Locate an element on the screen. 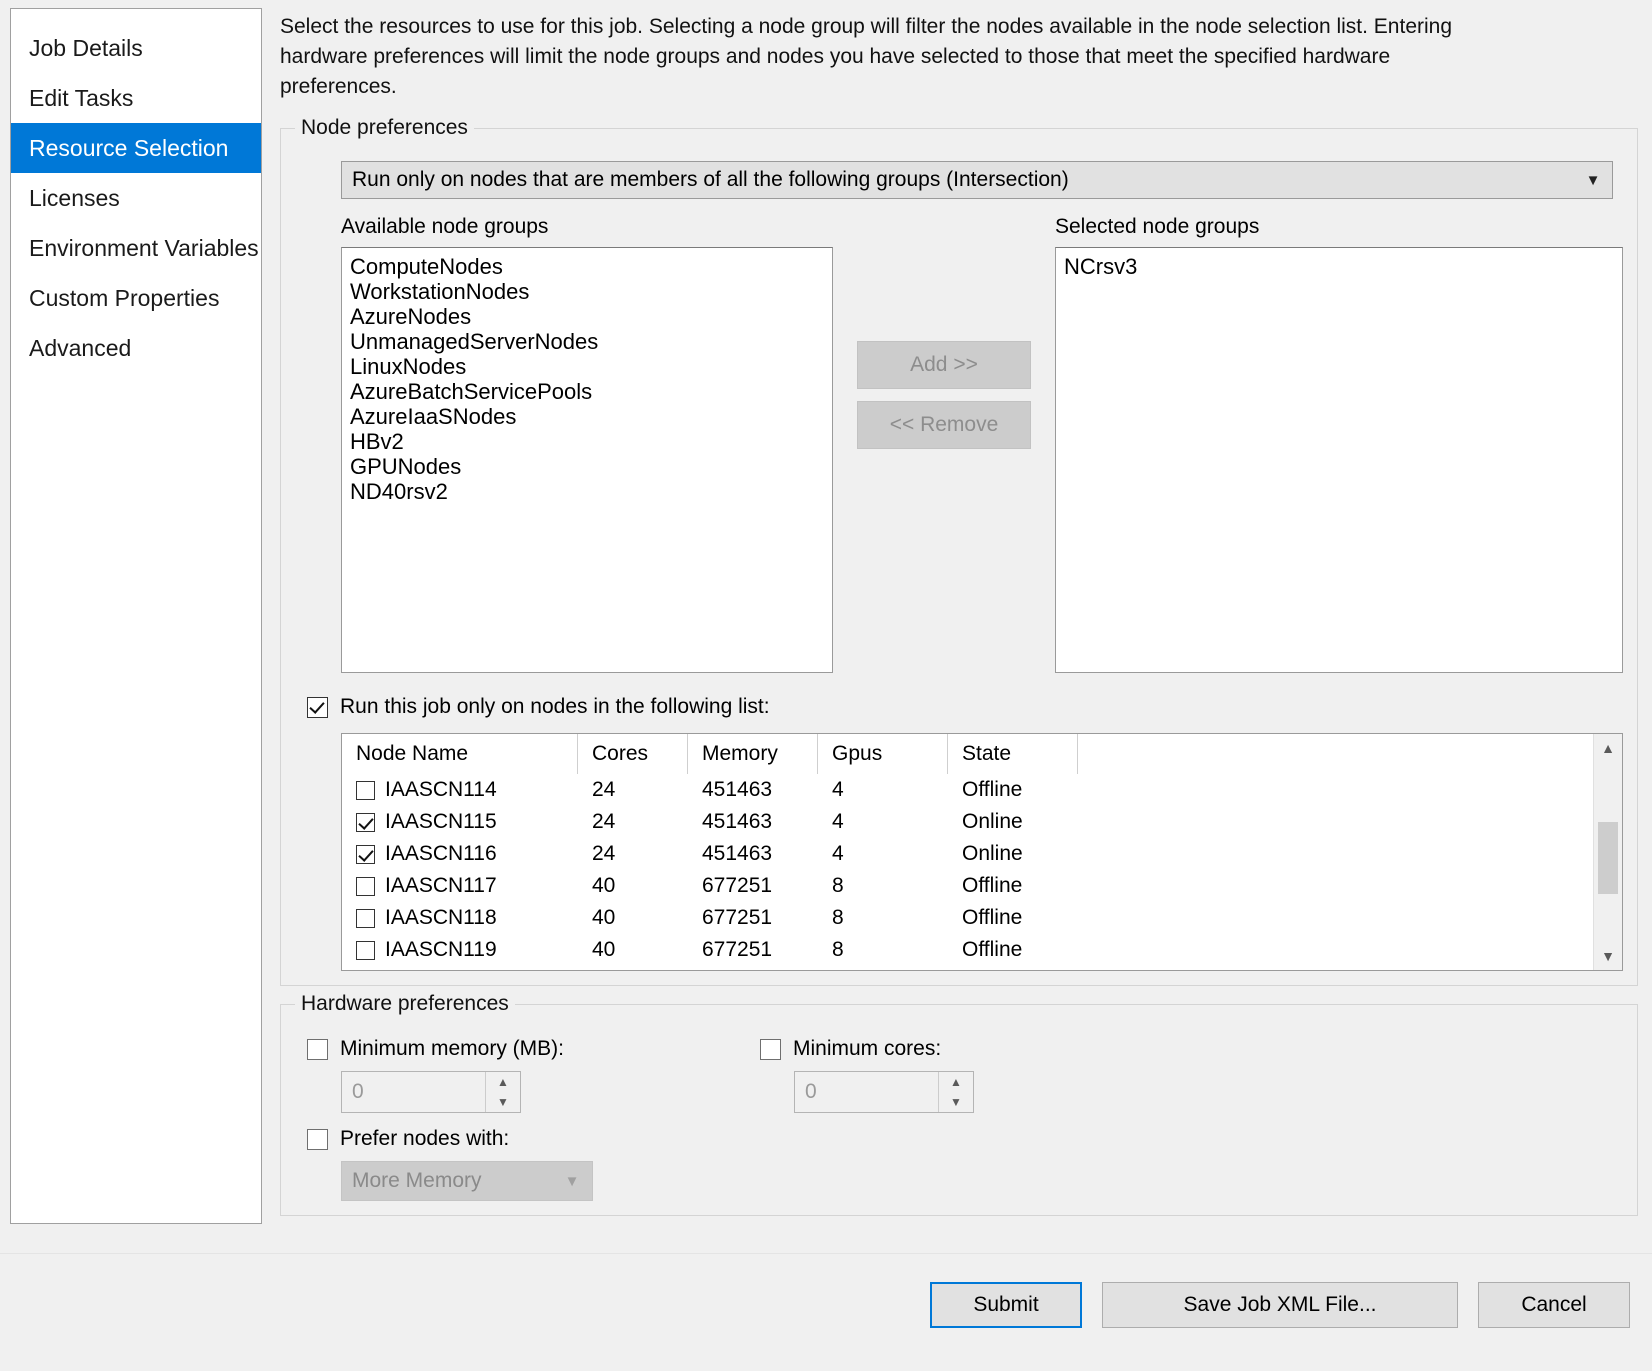 This screenshot has height=1371, width=1652. run-only-on-nodes-checkbox is located at coordinates (317, 707).